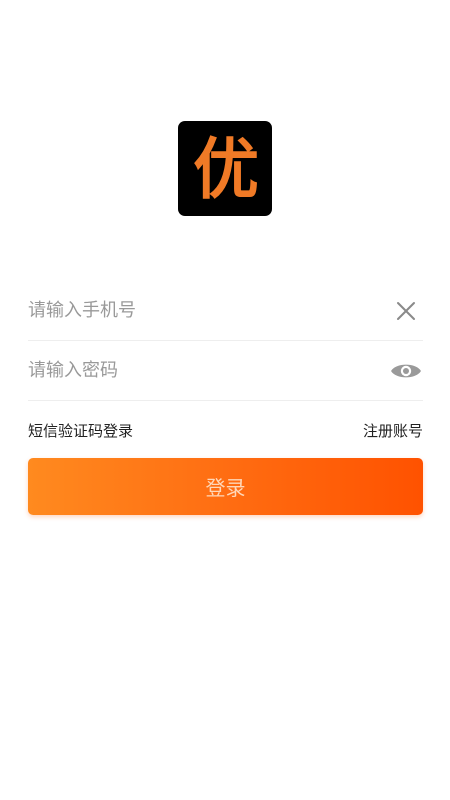 This screenshot has height=800, width=450. I want to click on phone-input, so click(193, 310).